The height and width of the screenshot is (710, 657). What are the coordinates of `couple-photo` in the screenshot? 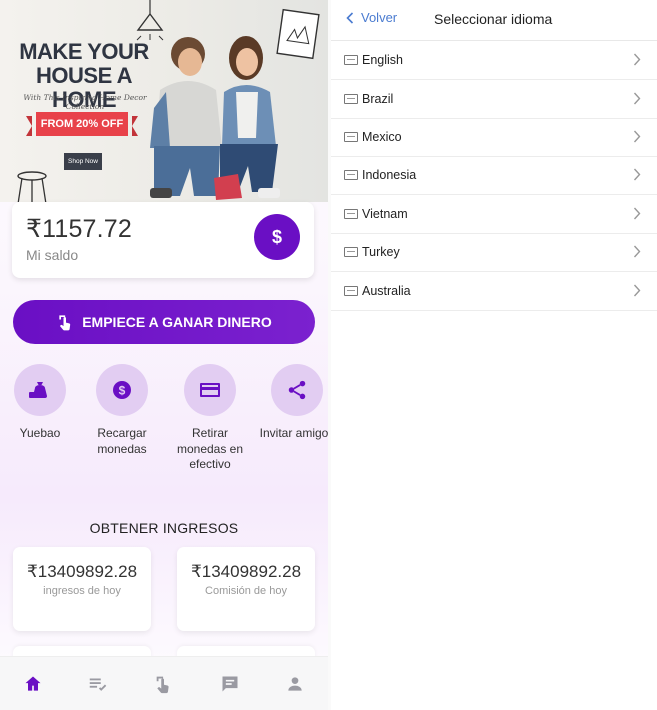 It's located at (215, 118).